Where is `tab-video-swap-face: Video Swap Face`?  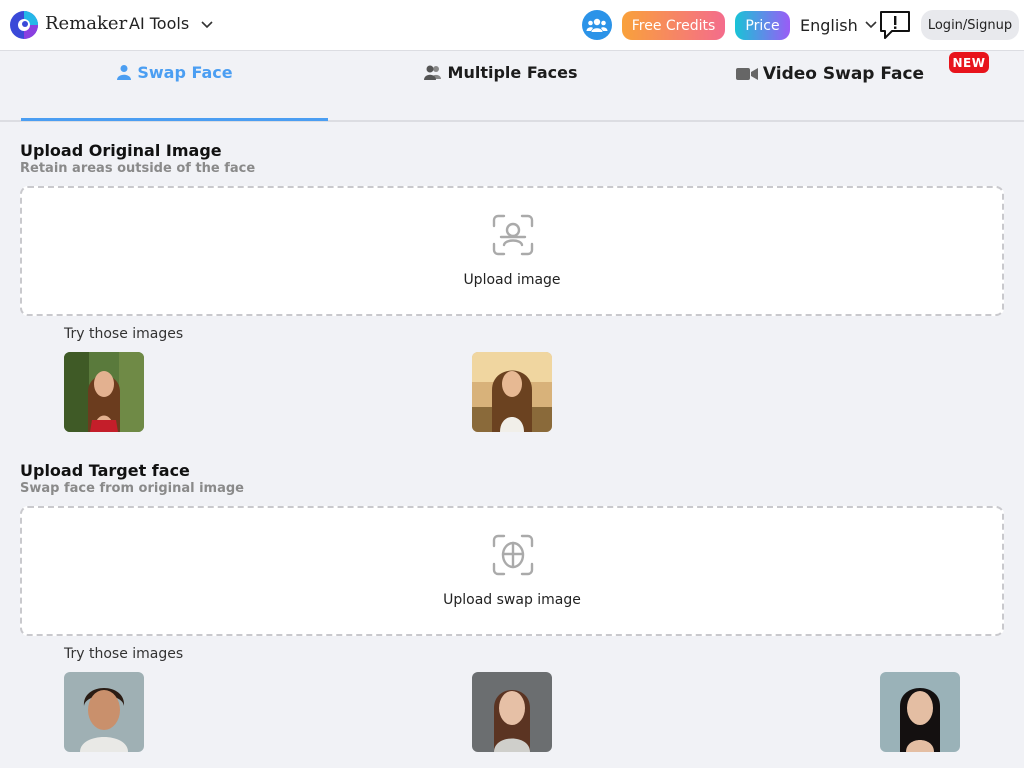 tab-video-swap-face: Video Swap Face is located at coordinates (830, 74).